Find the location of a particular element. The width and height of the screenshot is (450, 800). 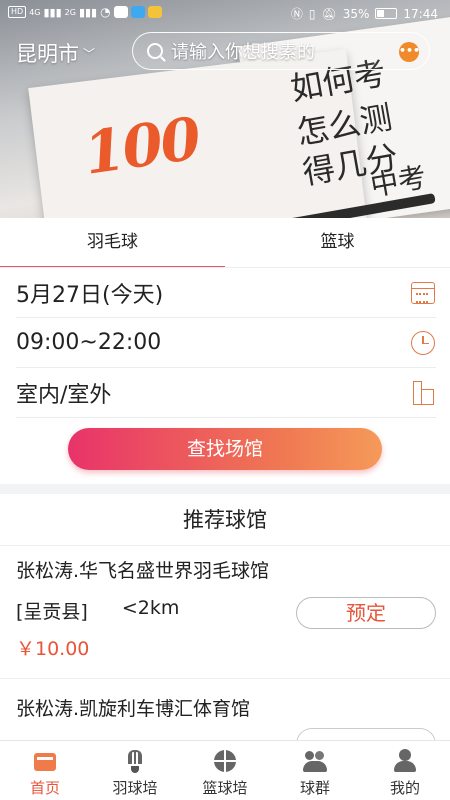

search-icon is located at coordinates (155, 51).